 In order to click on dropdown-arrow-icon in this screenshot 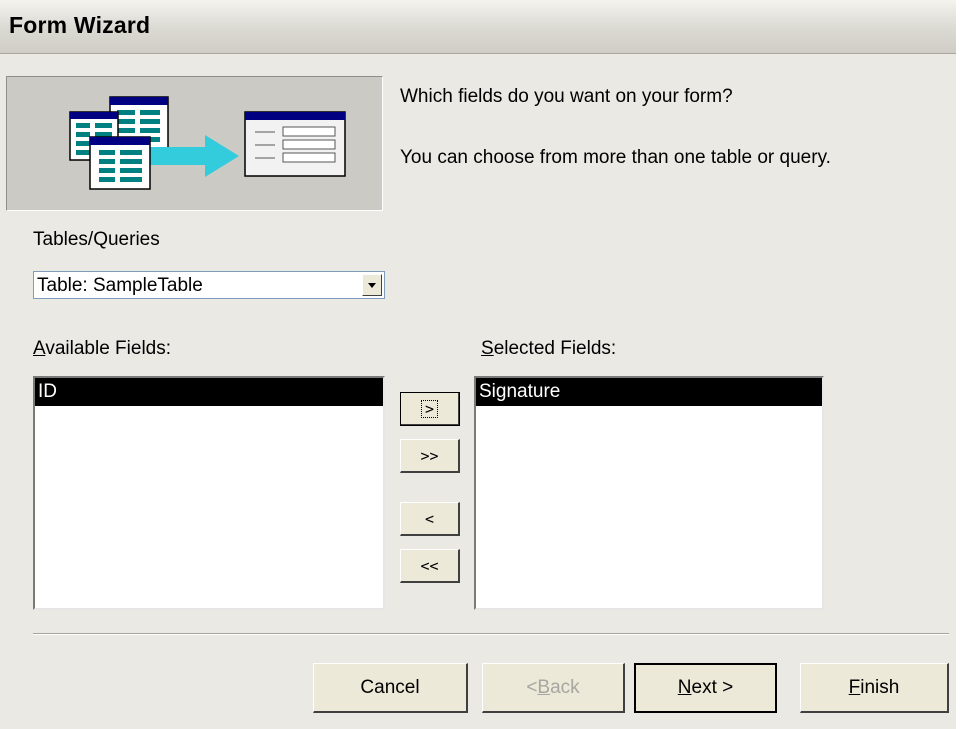, I will do `click(372, 285)`.